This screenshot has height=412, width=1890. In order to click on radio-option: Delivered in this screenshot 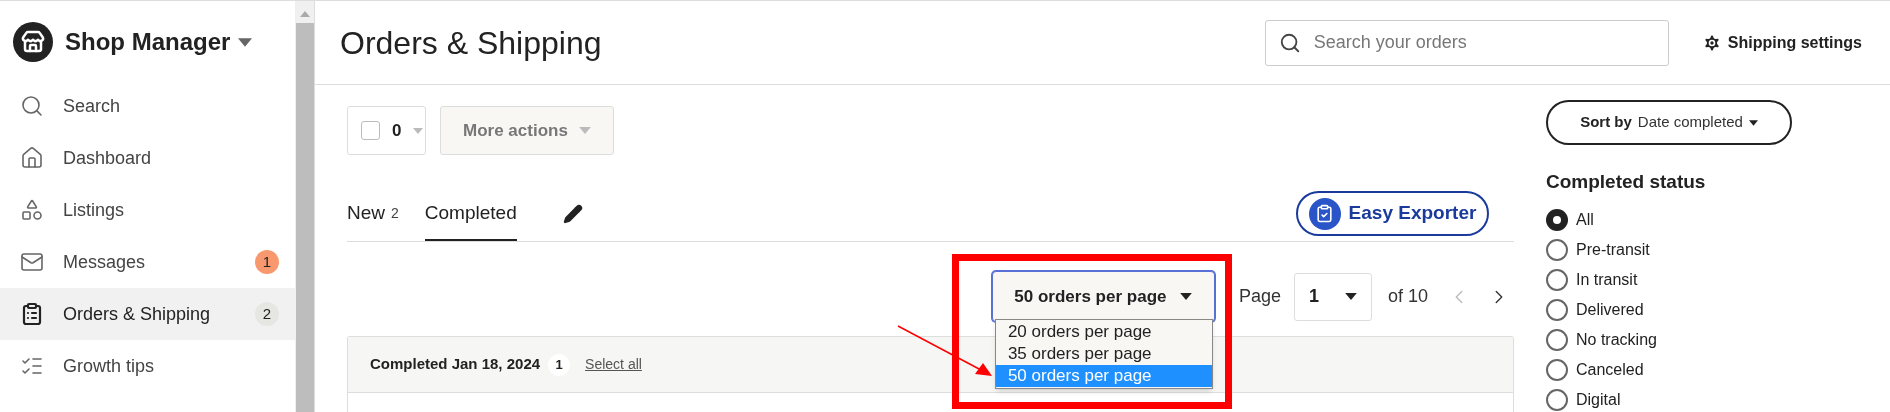, I will do `click(1718, 309)`.